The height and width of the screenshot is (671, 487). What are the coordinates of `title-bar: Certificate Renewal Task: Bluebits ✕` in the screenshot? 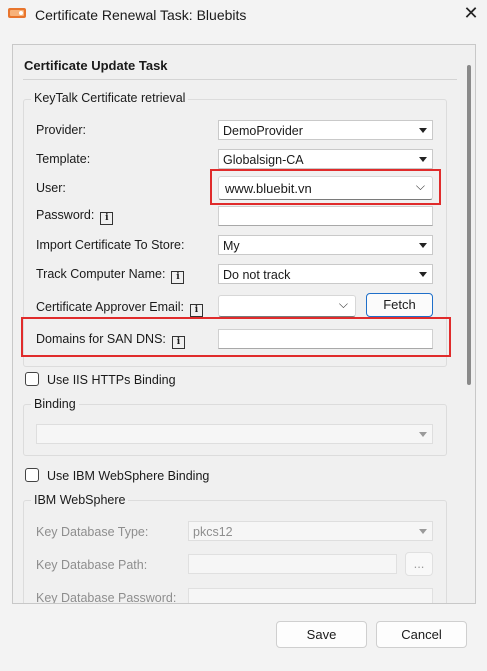 It's located at (243, 15).